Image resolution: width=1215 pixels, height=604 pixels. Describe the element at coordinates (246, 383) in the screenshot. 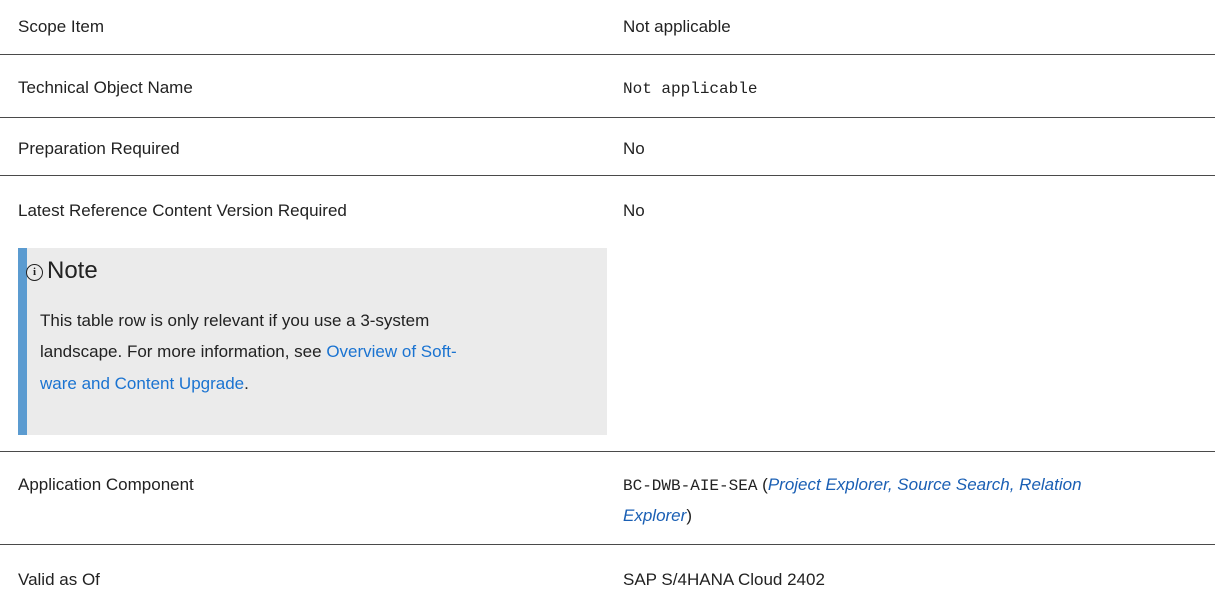

I see `note-line-3-text: .` at that location.